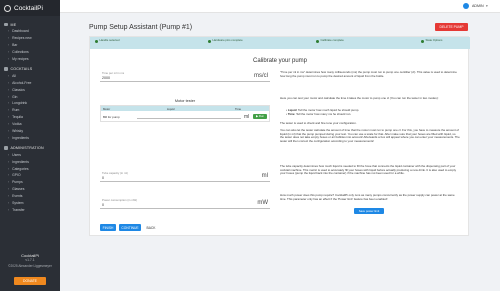  I want to click on delete-pump-button: DELETE PUMP, so click(451, 27).